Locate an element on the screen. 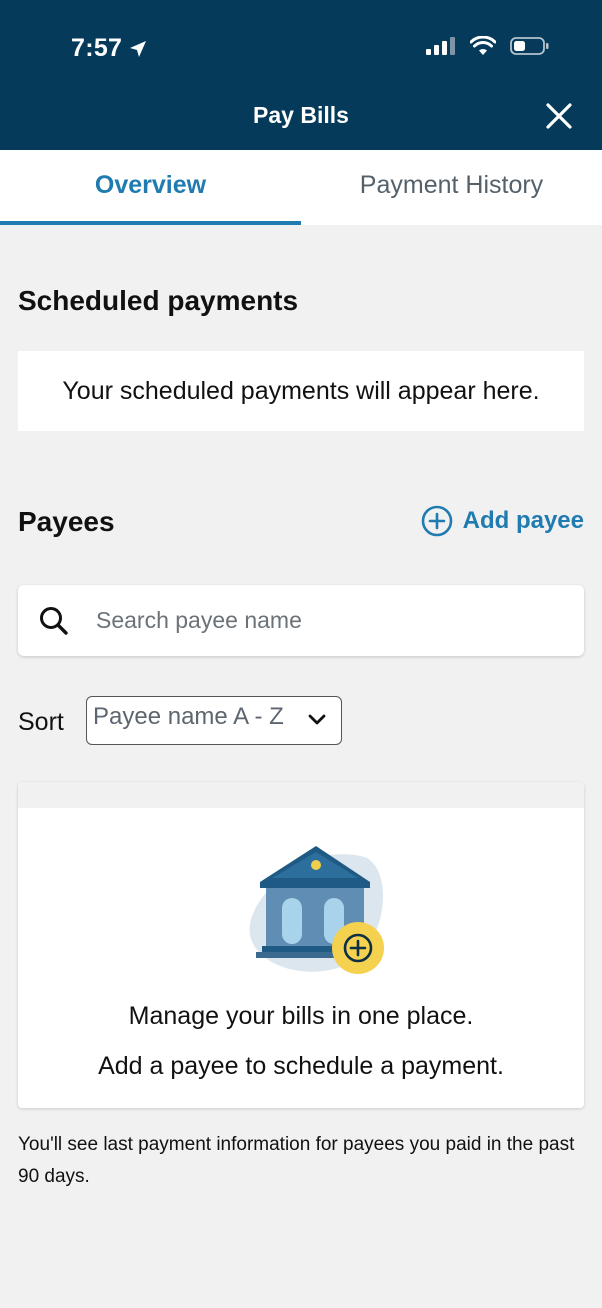 The height and width of the screenshot is (1308, 602). add-payee-label: Add payee is located at coordinates (523, 520).